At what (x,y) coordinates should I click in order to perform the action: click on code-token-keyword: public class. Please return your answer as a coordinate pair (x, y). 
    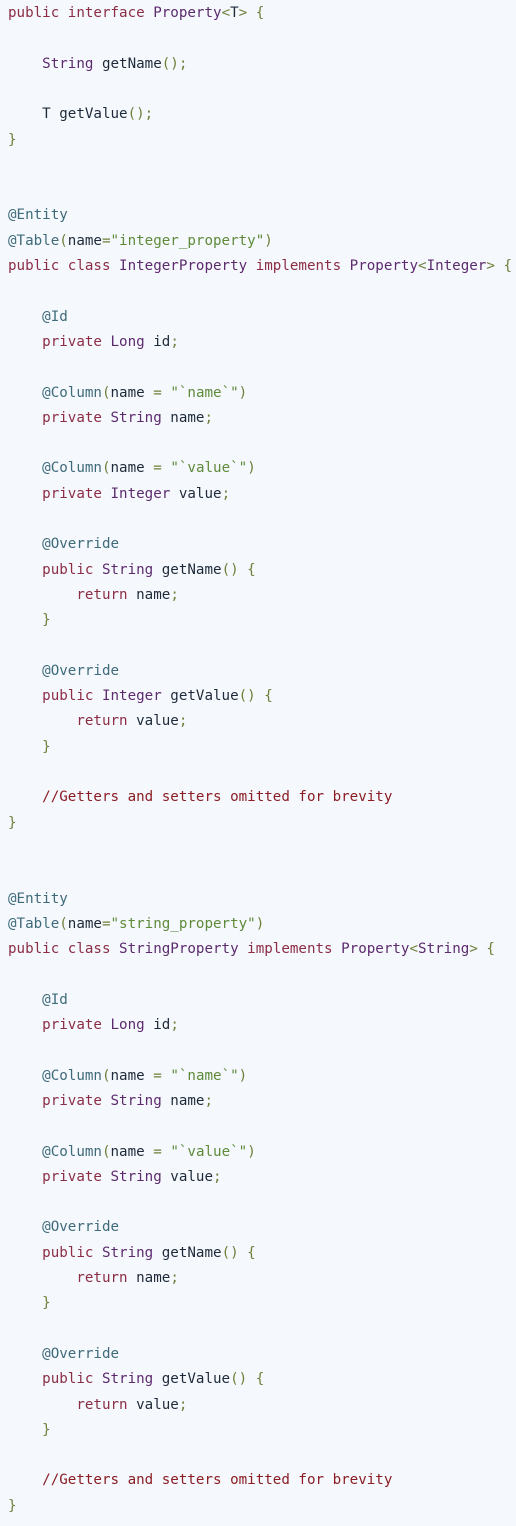
    Looking at the image, I should click on (64, 949).